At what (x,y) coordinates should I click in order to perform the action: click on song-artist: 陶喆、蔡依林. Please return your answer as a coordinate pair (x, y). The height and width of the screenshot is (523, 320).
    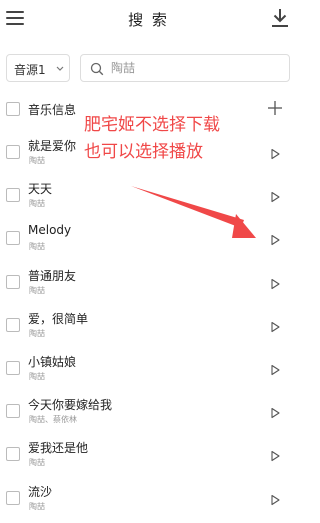
    Looking at the image, I should click on (53, 419).